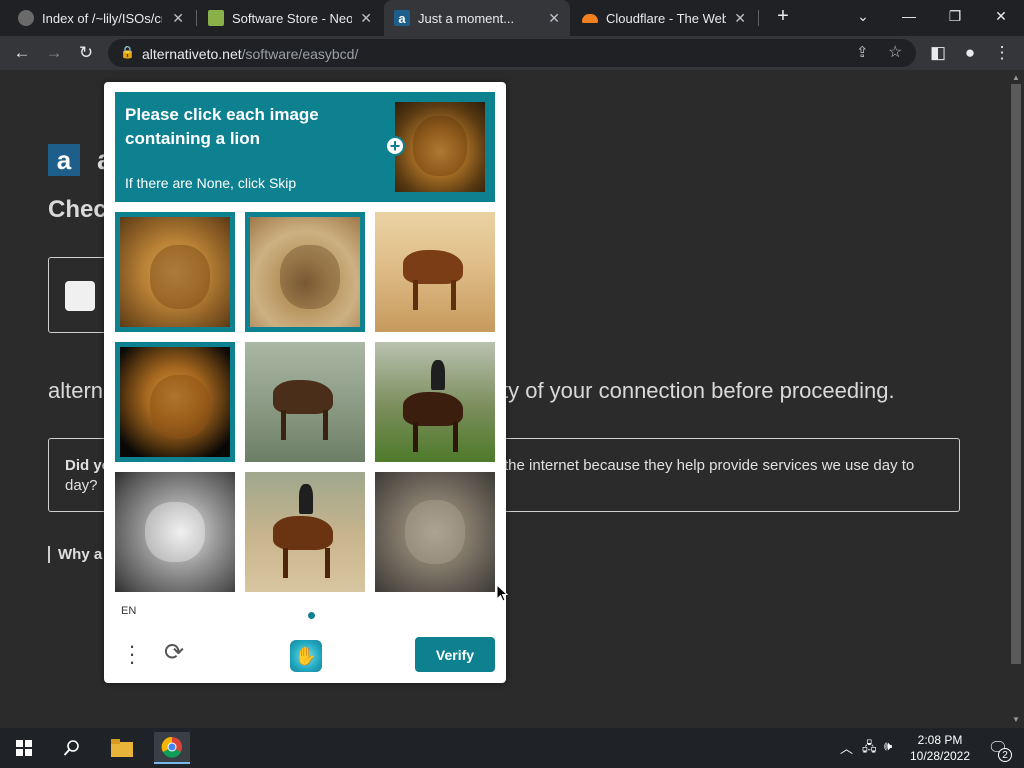  I want to click on page-indicator-dot, so click(311, 615).